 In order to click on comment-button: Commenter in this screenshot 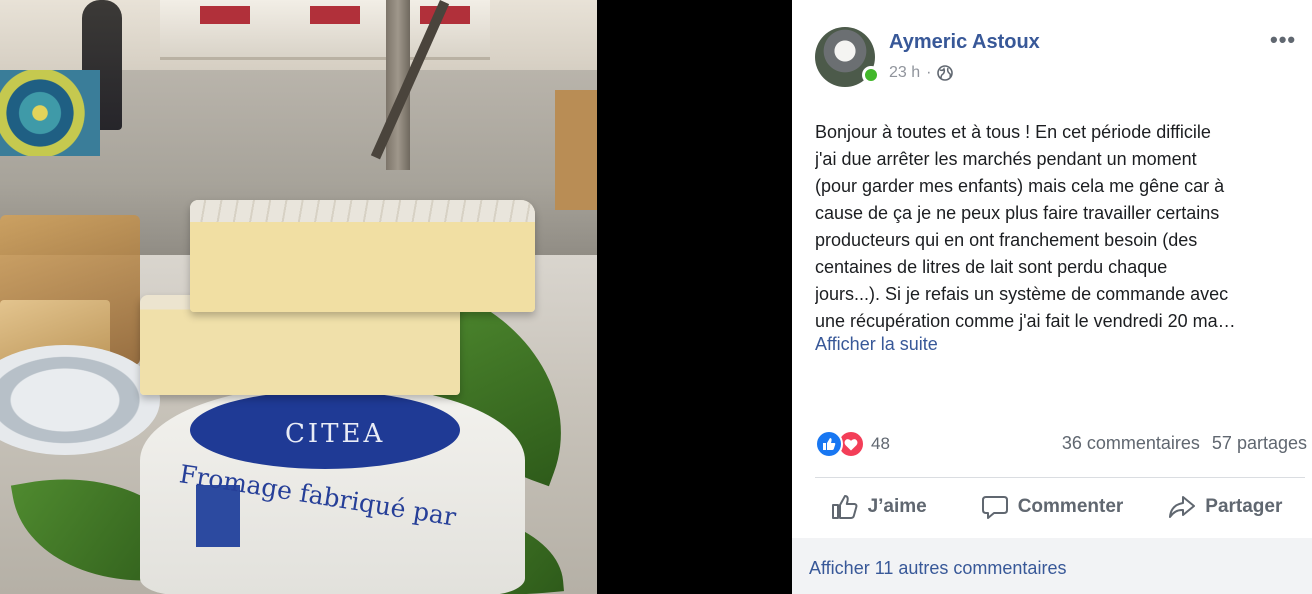, I will do `click(1051, 507)`.